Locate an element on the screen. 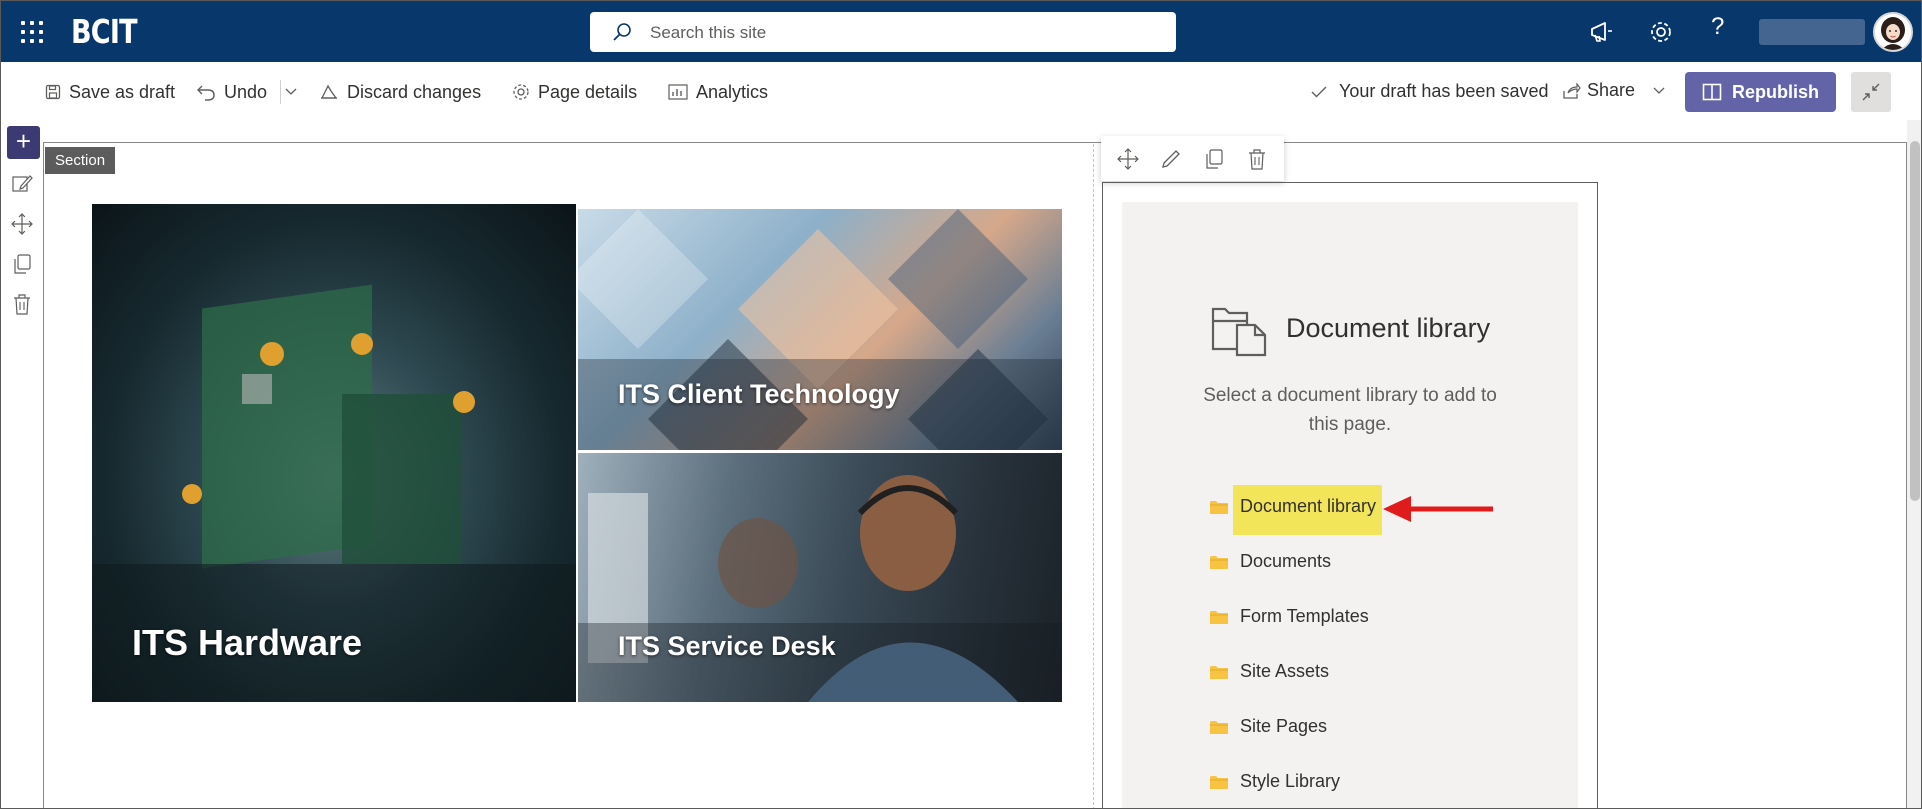 Image resolution: width=1922 pixels, height=809 pixels. analytics-button: Analytics is located at coordinates (718, 92).